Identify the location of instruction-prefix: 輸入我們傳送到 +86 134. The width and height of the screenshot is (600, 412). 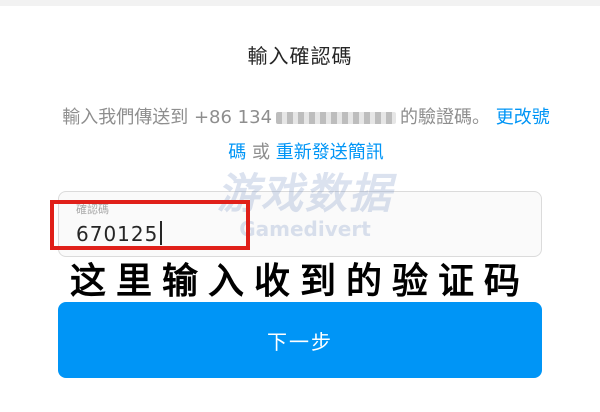
(167, 117).